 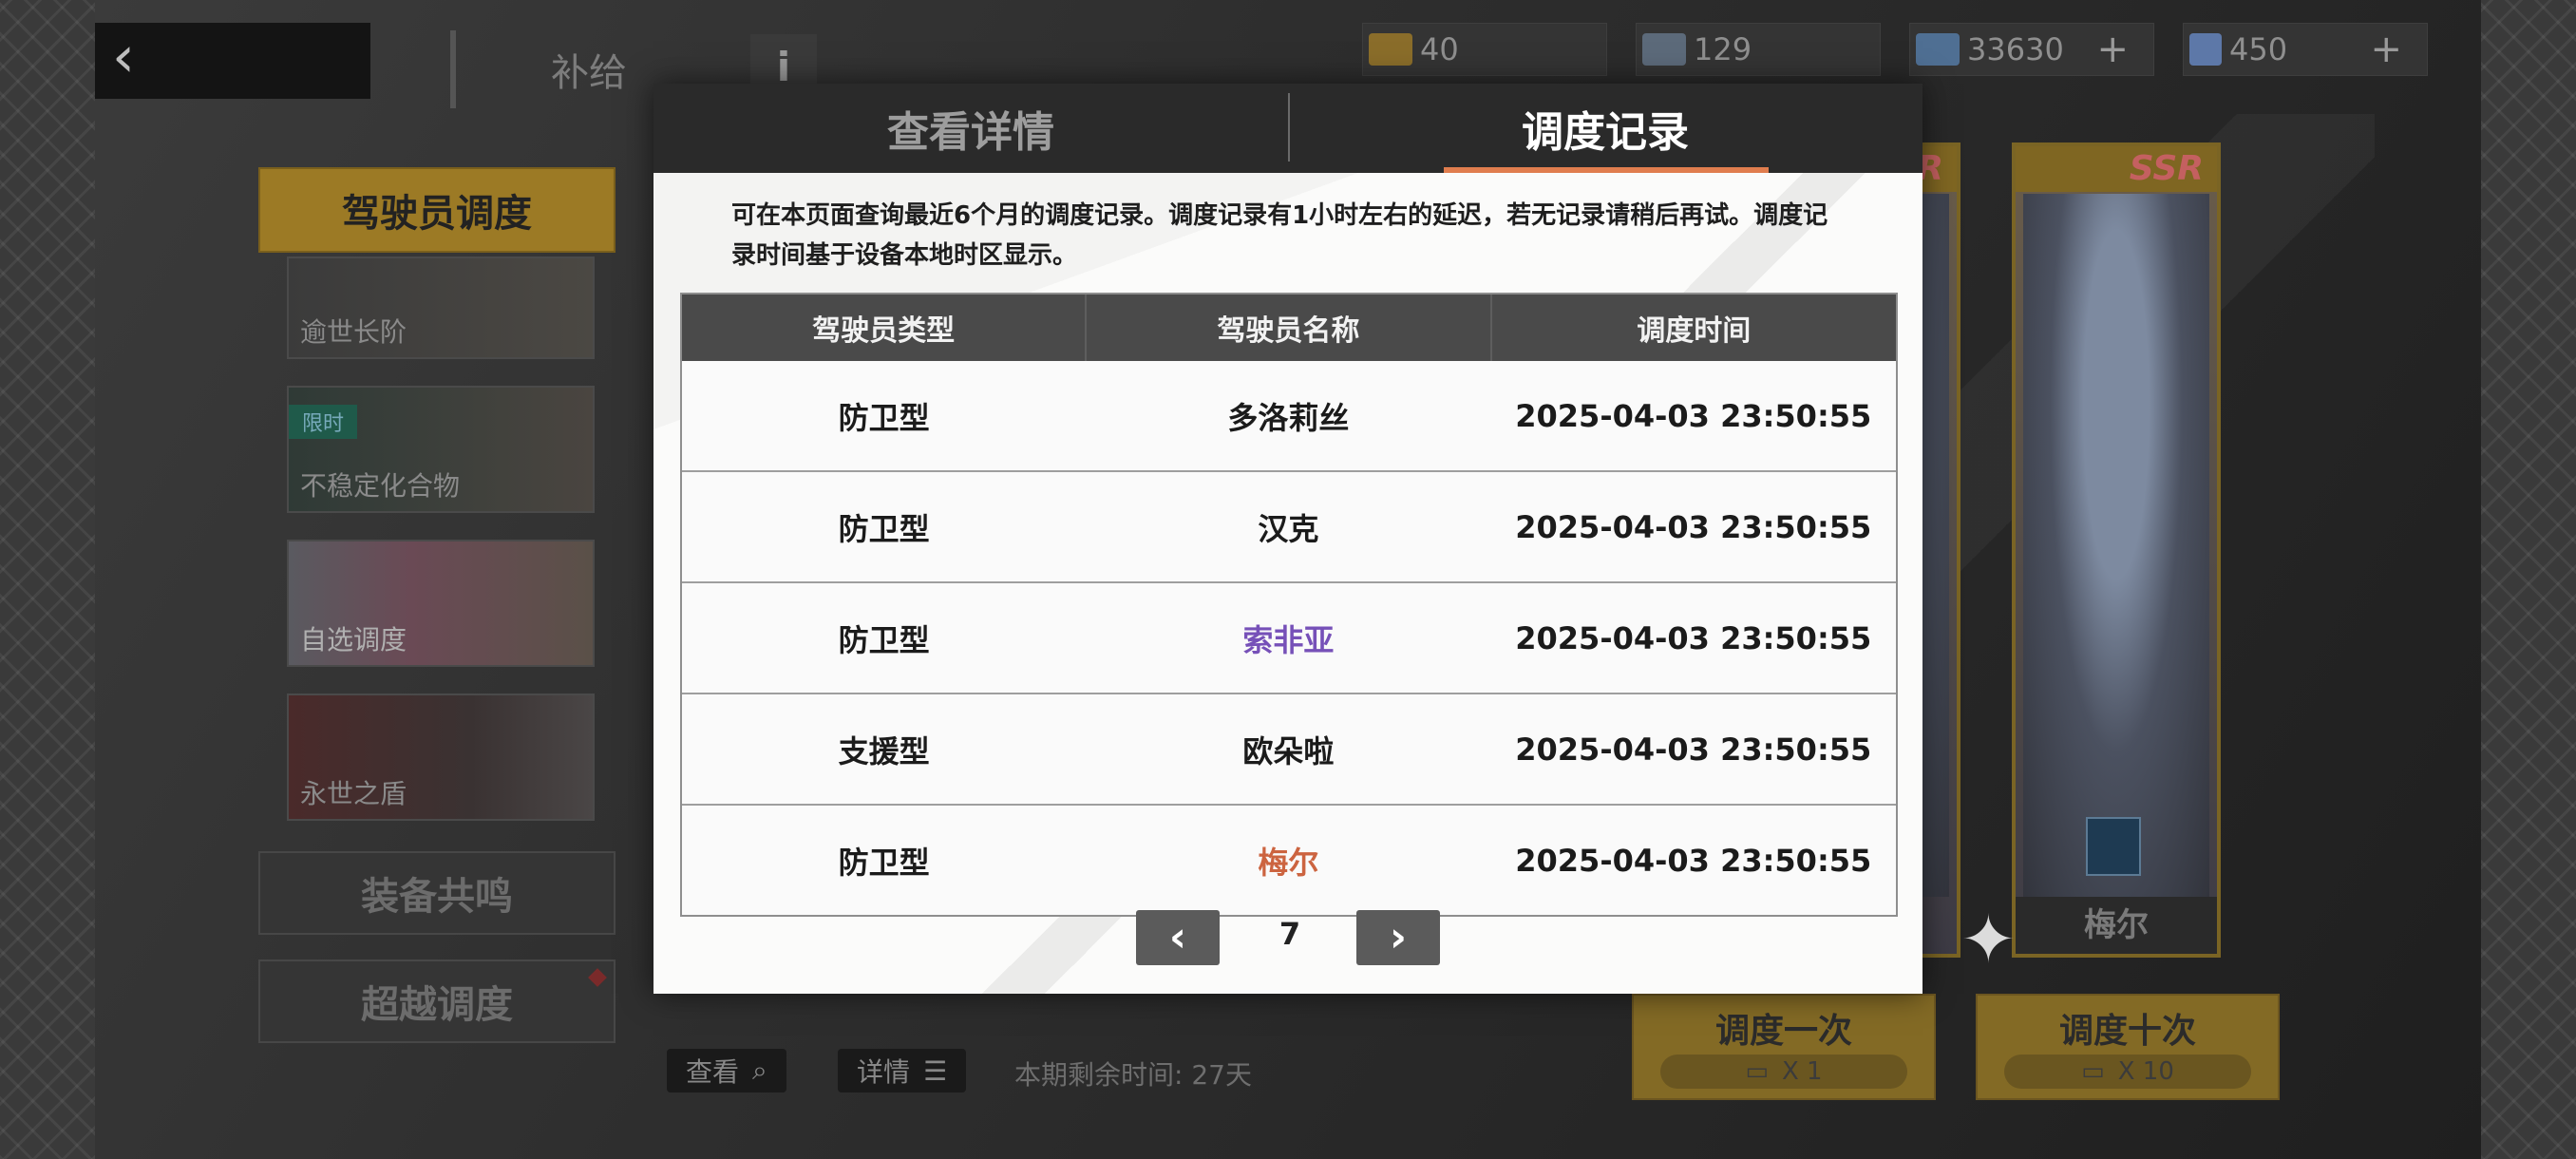 What do you see at coordinates (713, 1072) in the screenshot?
I see `view-label: 查看` at bounding box center [713, 1072].